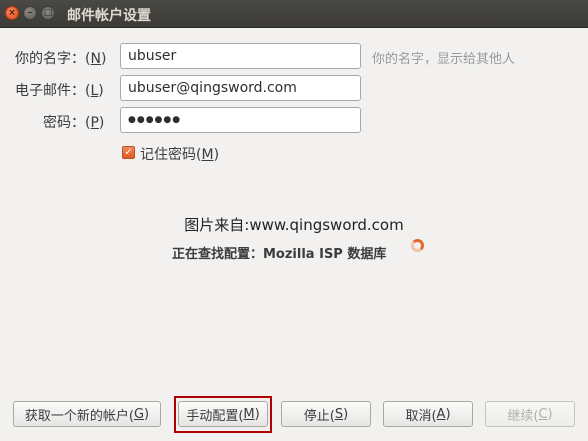 This screenshot has width=588, height=441. What do you see at coordinates (279, 254) in the screenshot?
I see `status-text: 正在查找配置：Mozilla ISP 数据库` at bounding box center [279, 254].